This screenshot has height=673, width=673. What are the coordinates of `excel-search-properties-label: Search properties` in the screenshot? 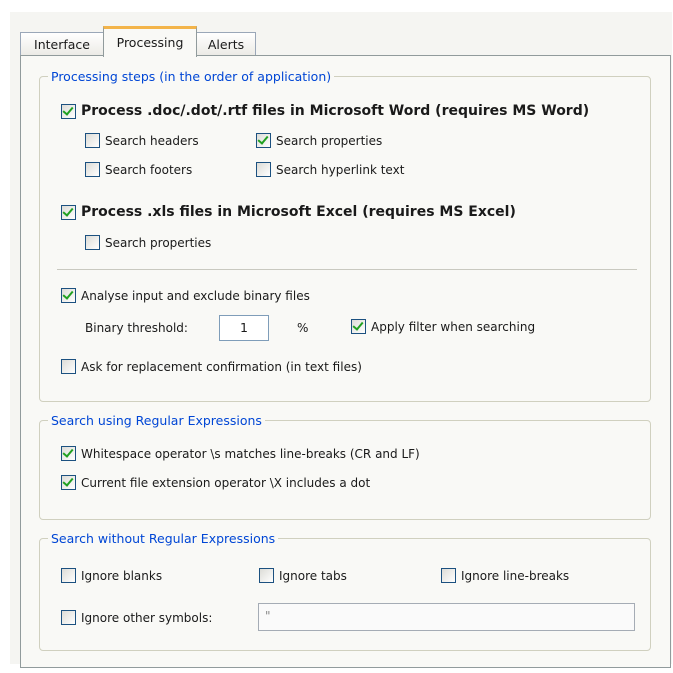 It's located at (158, 242).